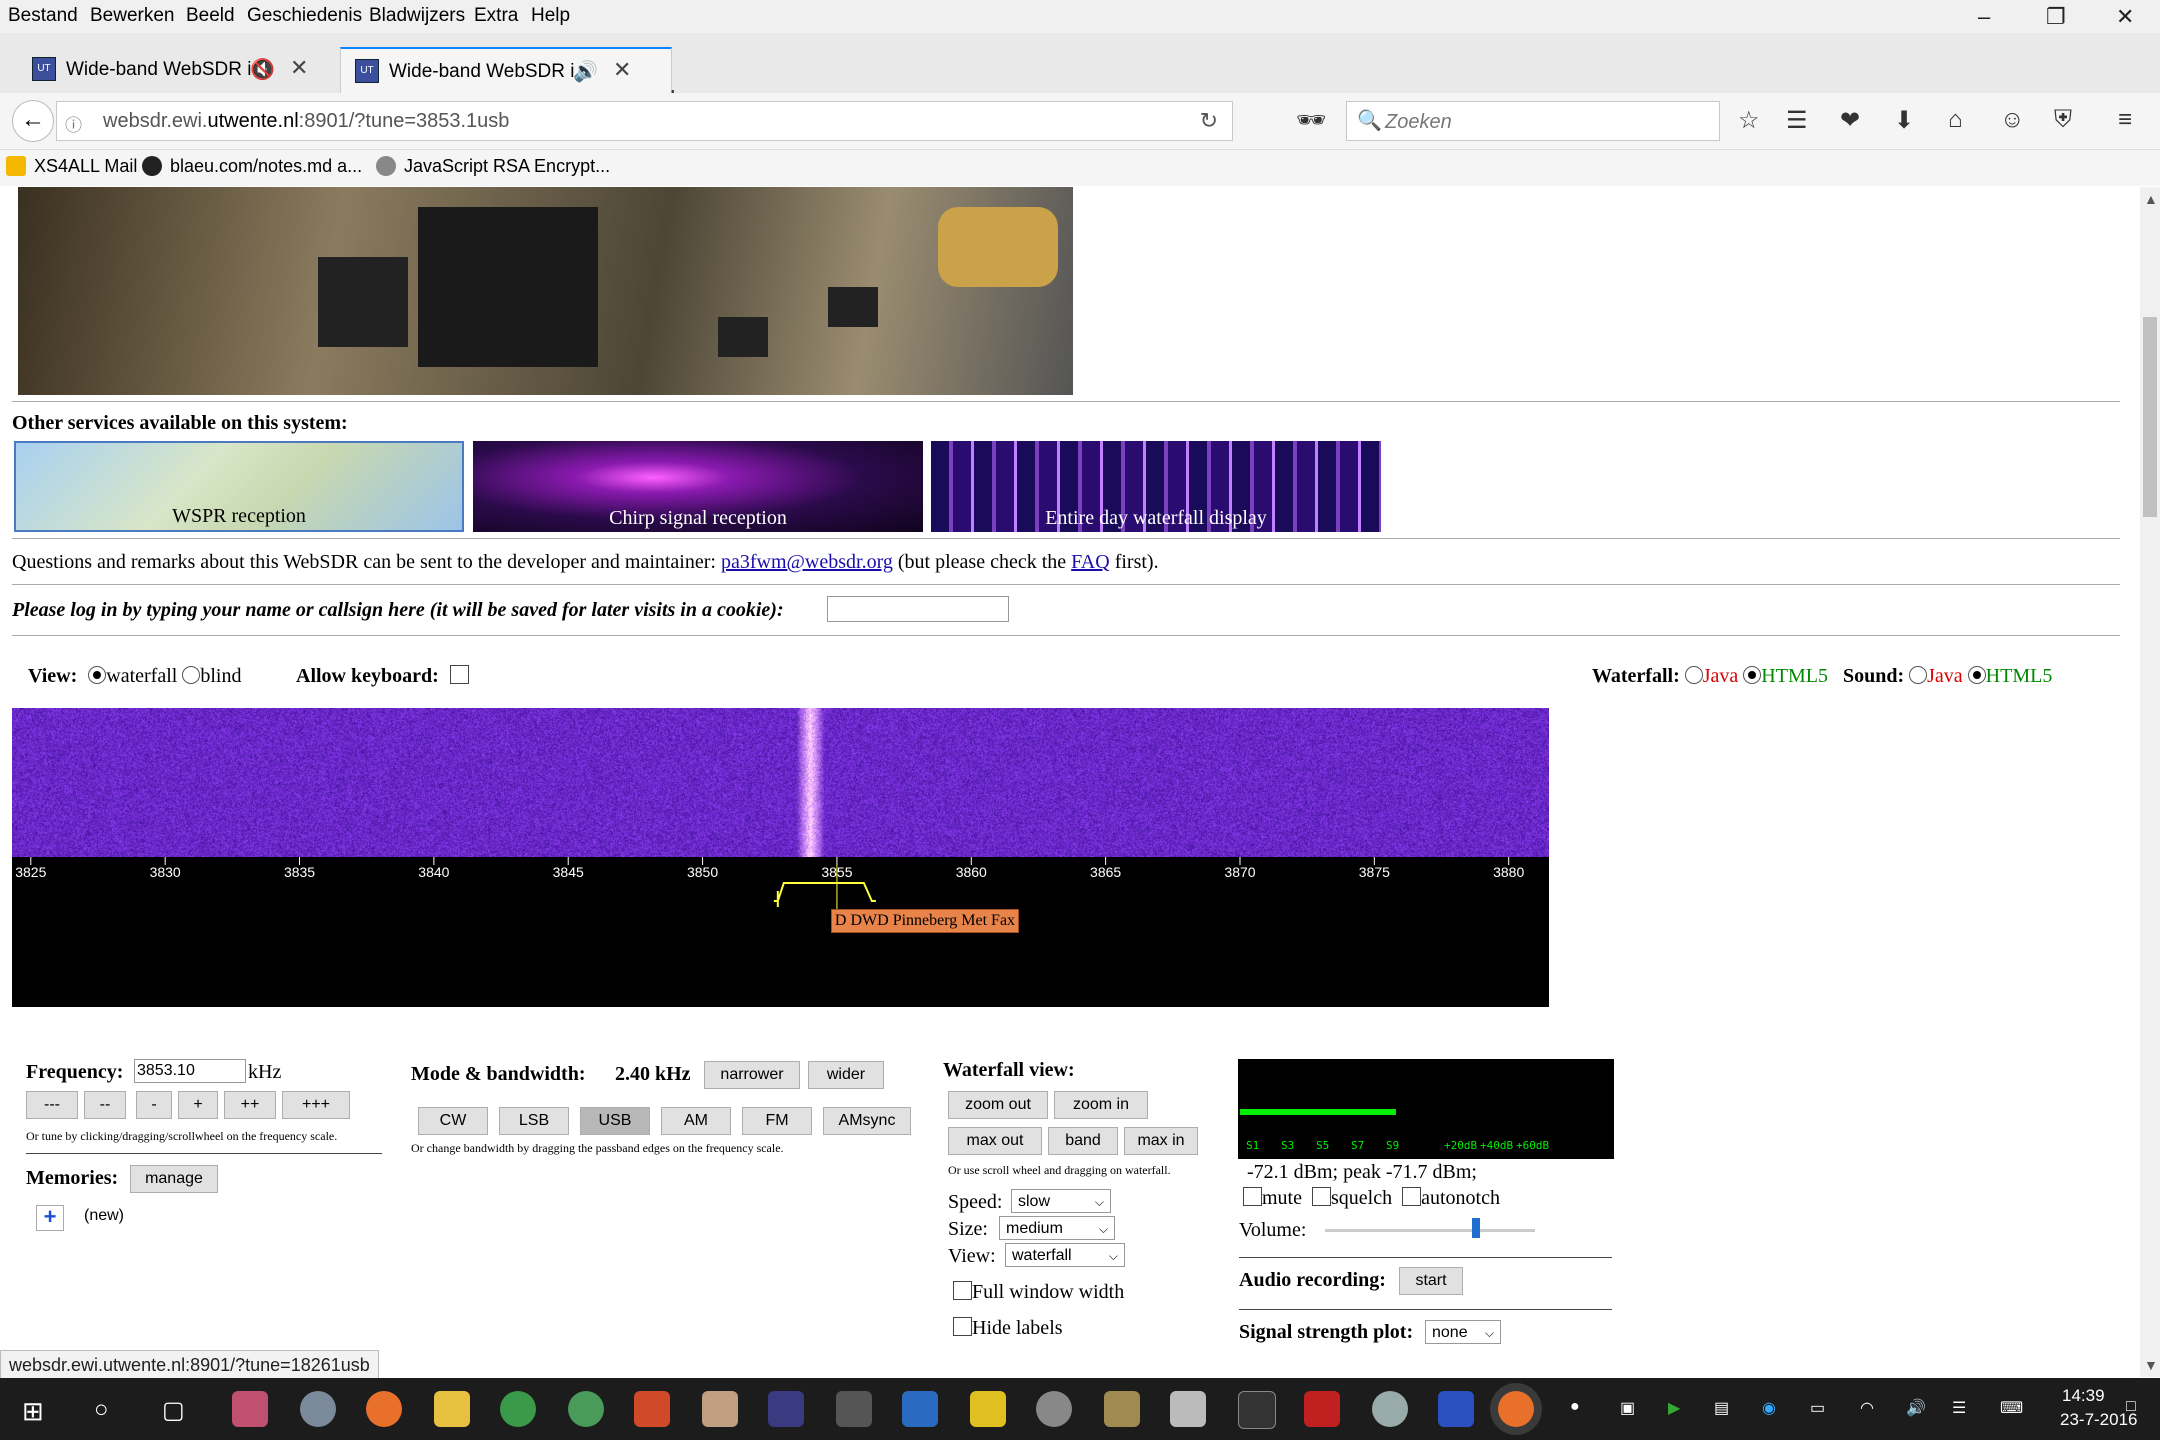 The height and width of the screenshot is (1440, 2160). Describe the element at coordinates (586, 1409) in the screenshot. I see `globe-icon` at that location.